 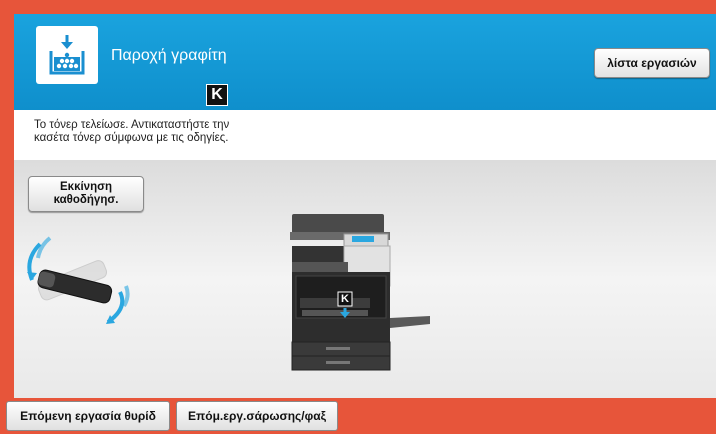 What do you see at coordinates (169, 55) in the screenshot?
I see `page-title: Παροχή γραφίτη` at bounding box center [169, 55].